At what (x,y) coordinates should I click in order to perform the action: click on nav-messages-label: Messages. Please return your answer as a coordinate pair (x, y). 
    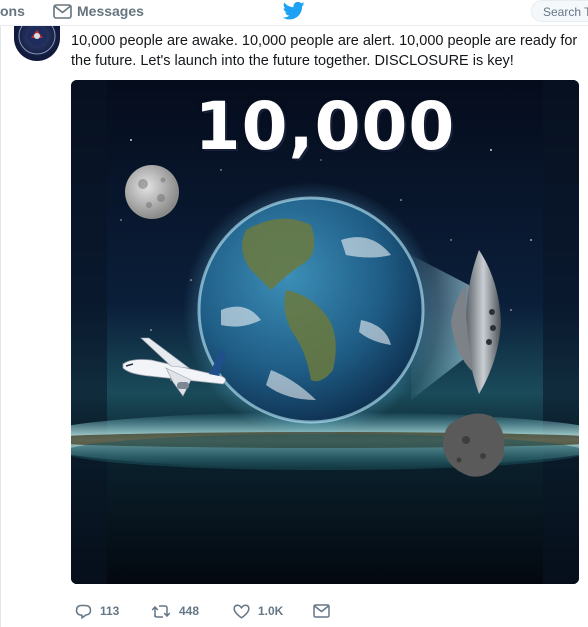
    Looking at the image, I should click on (110, 11).